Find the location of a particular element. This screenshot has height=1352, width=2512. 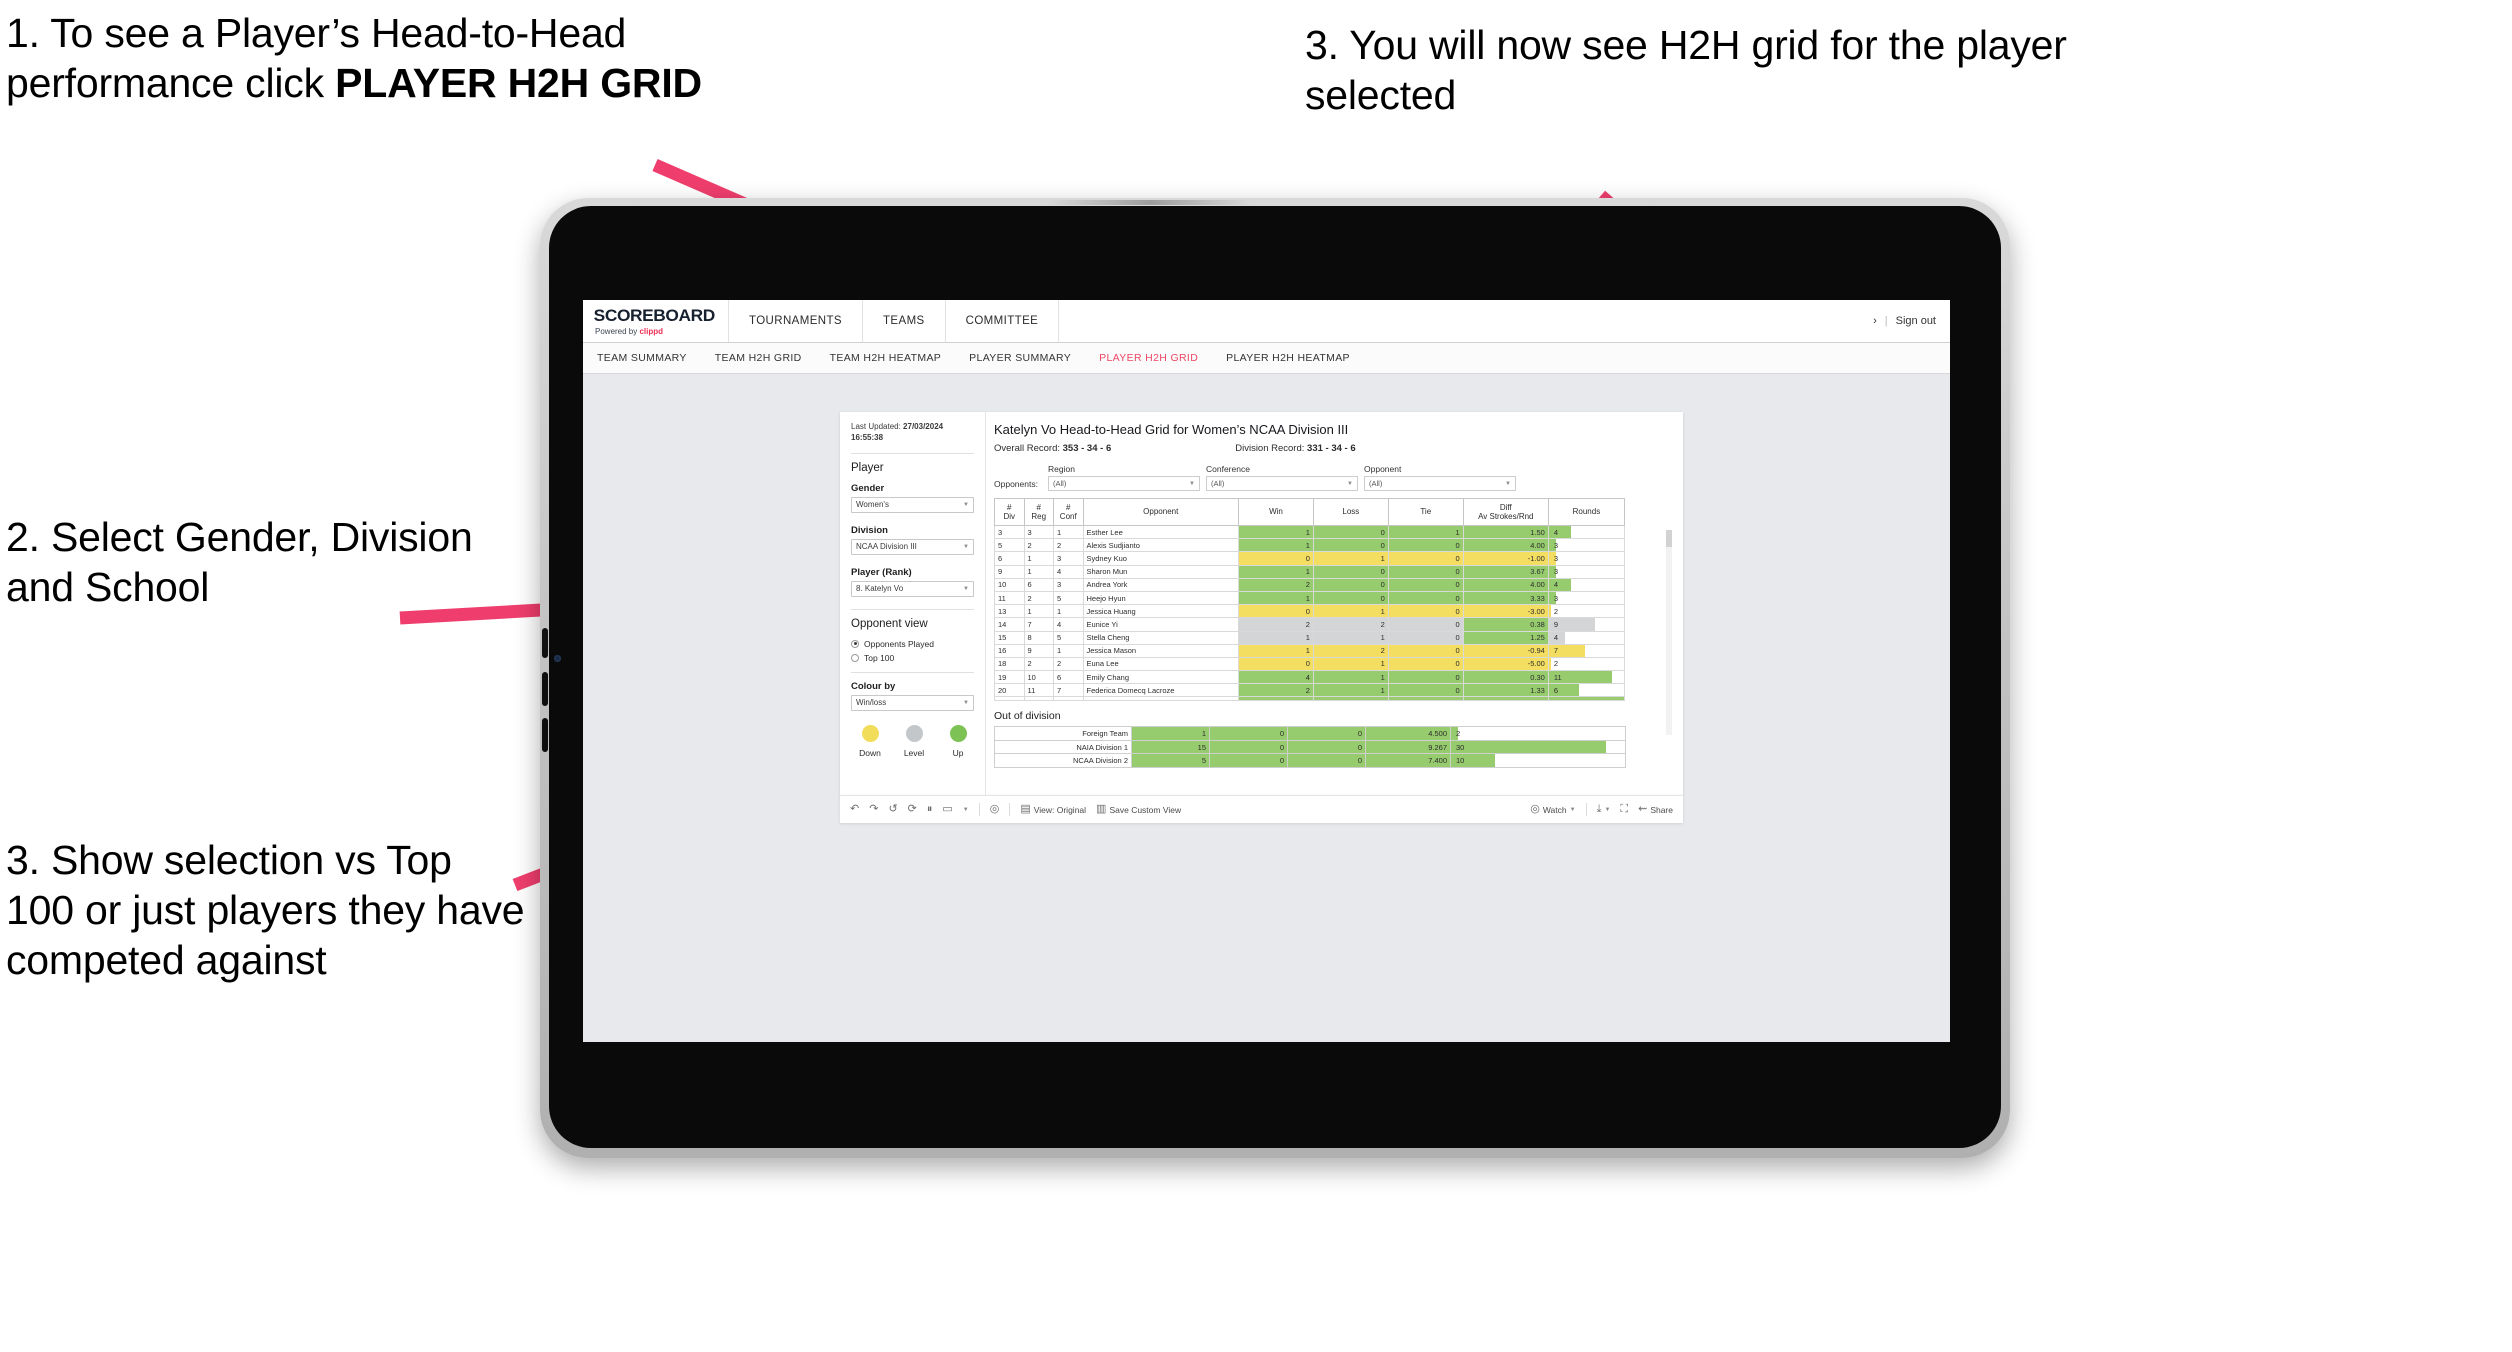

download-button: ⤓ ▼ is located at coordinates (1604, 809).